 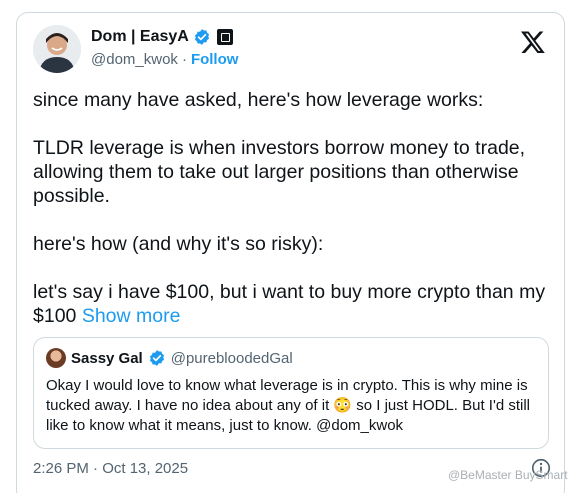 I want to click on author-avatar, so click(x=57, y=49).